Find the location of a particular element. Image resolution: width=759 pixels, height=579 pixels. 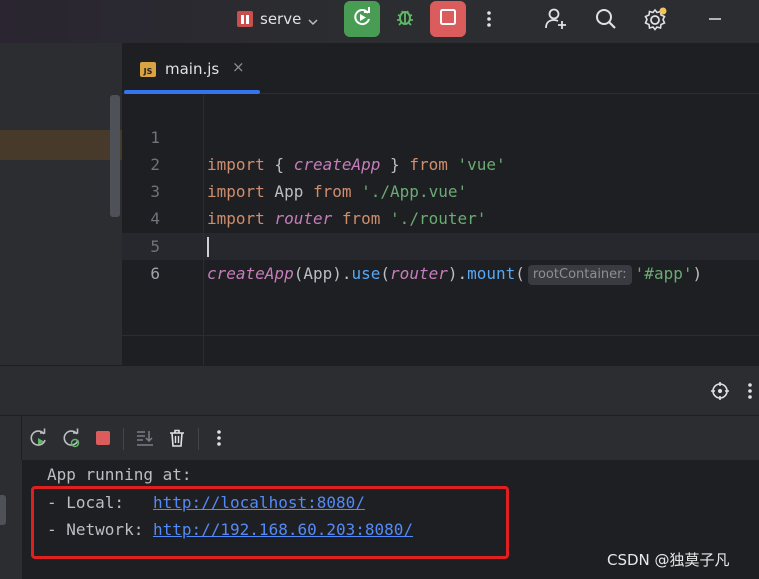

search-icon is located at coordinates (606, 19).